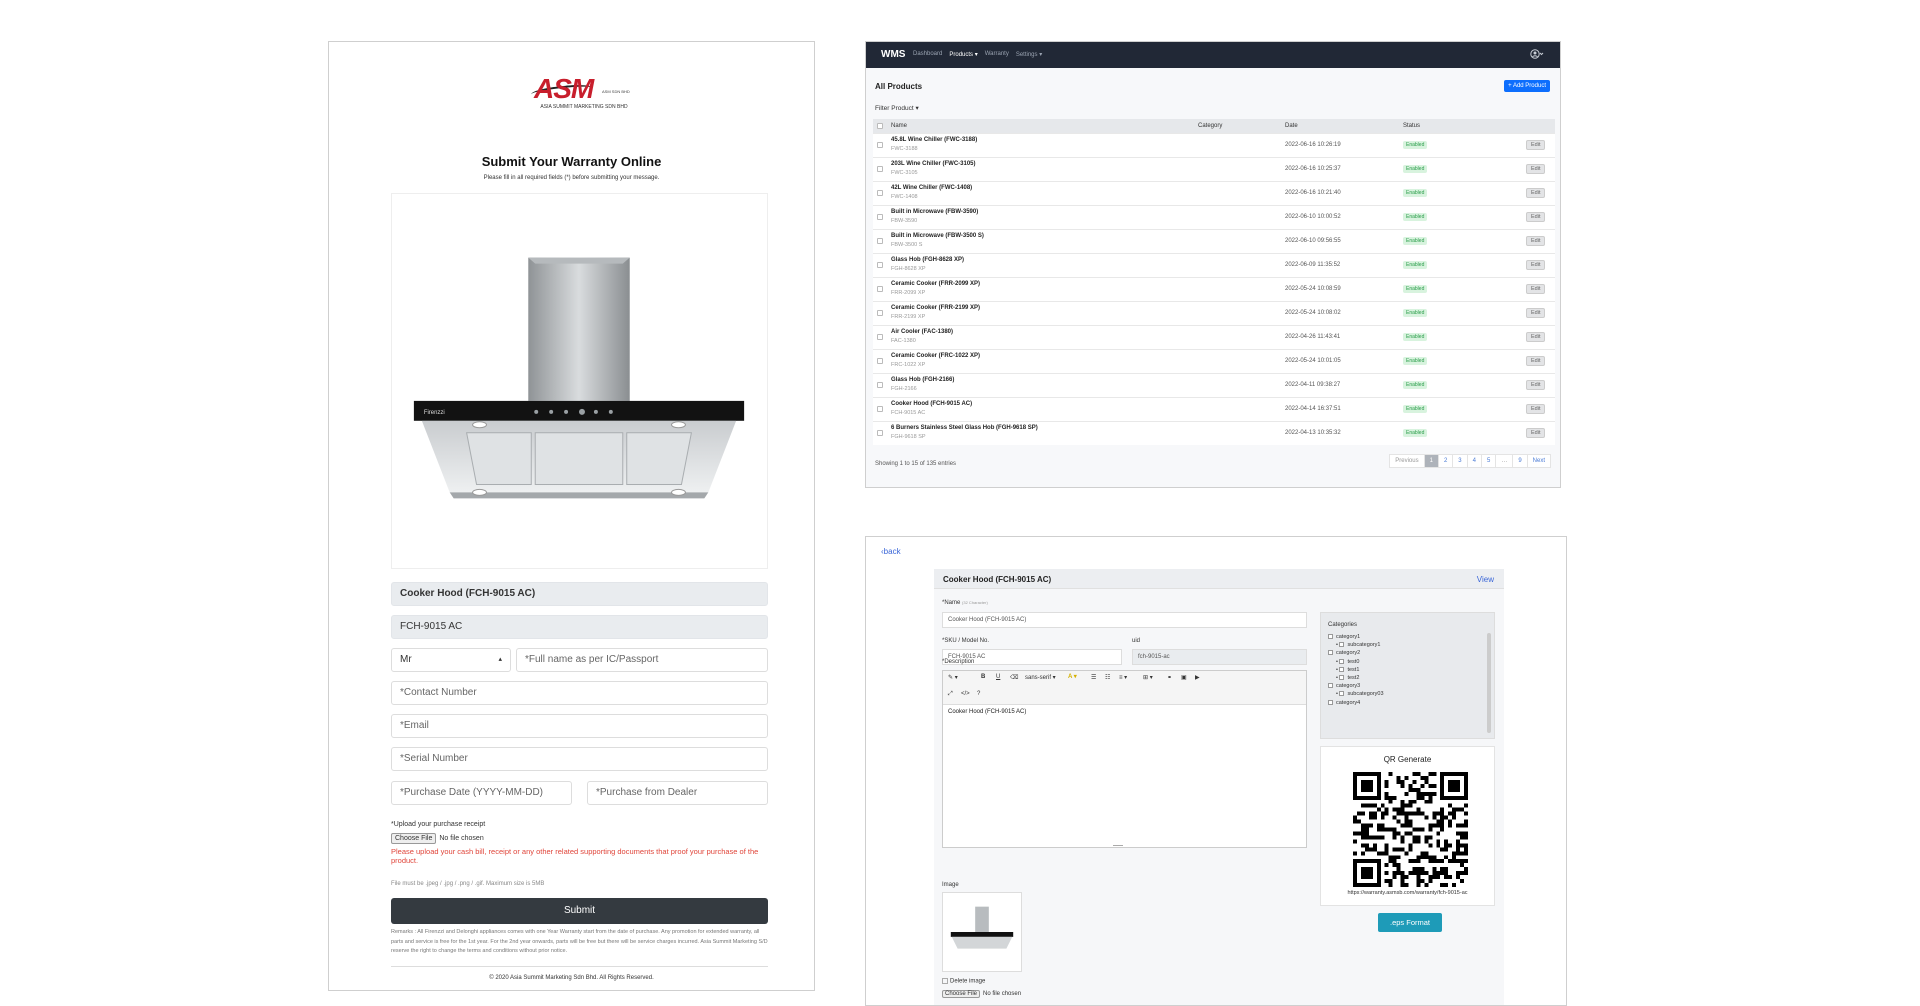  Describe the element at coordinates (1072, 676) in the screenshot. I see `text-color-icon: A ▾` at that location.